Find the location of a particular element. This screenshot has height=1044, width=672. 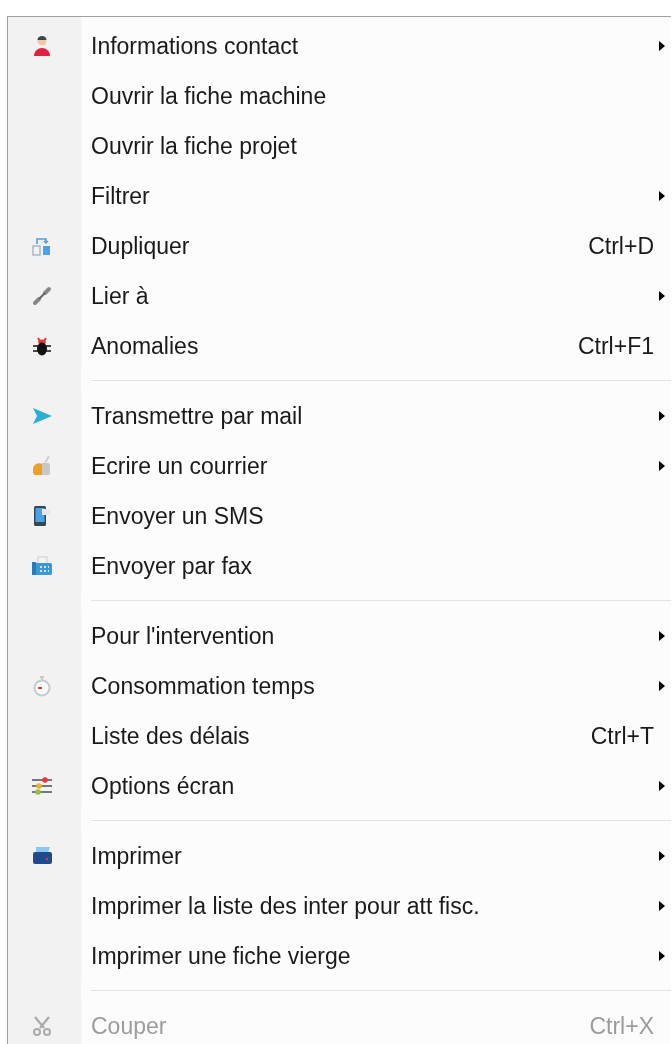

shortcut-text: Ctrl+D is located at coordinates (621, 246).